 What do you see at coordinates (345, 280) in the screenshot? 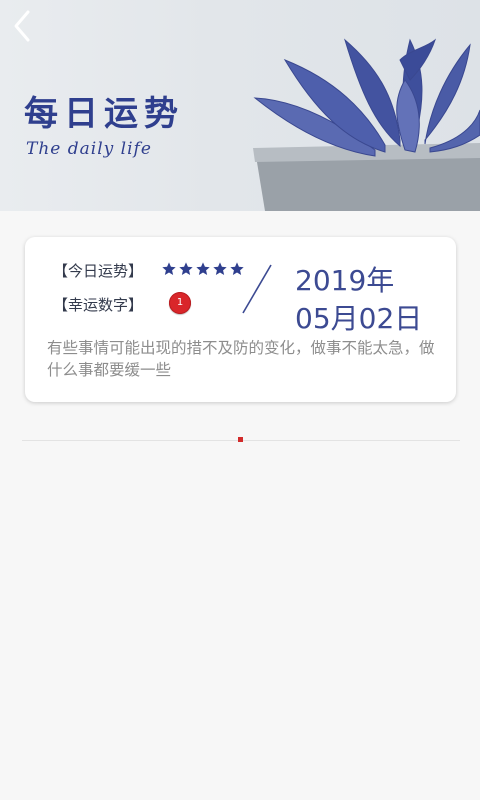
I see `date-year: 2019年` at bounding box center [345, 280].